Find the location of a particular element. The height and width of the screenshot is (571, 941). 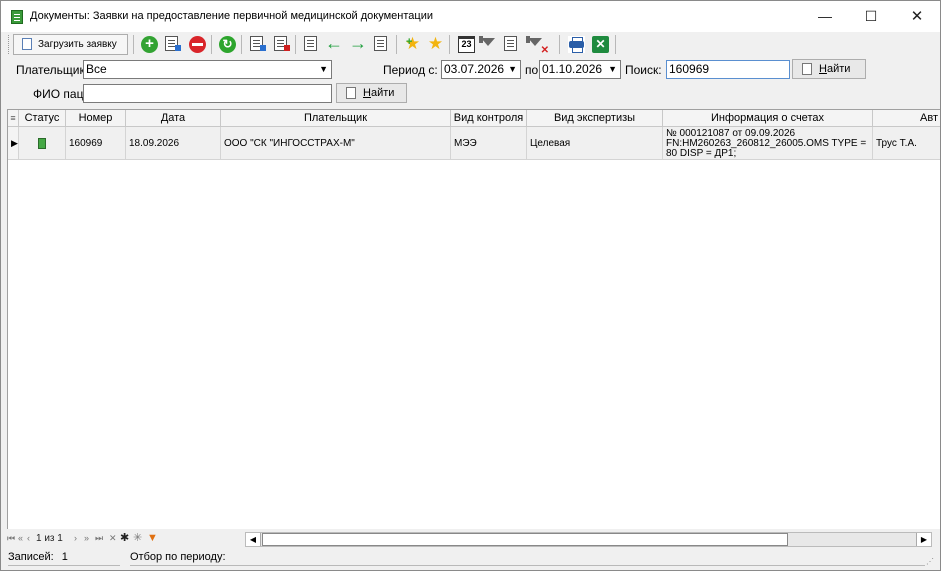

prev-record-icon: ‹ is located at coordinates (28, 538).